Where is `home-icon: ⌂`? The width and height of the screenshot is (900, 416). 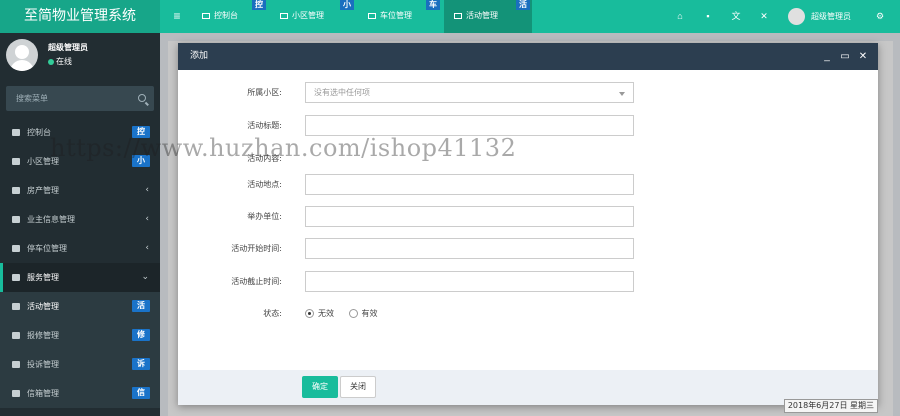 home-icon: ⌂ is located at coordinates (680, 16).